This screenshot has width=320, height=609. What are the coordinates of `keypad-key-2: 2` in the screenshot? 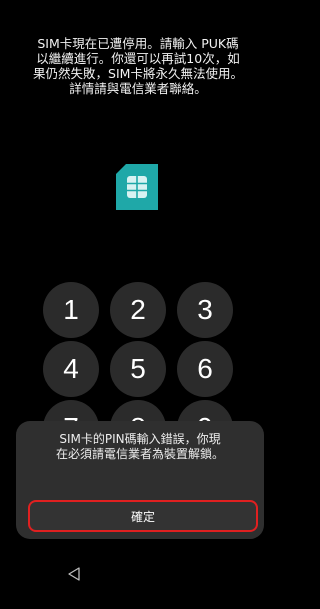 It's located at (138, 310).